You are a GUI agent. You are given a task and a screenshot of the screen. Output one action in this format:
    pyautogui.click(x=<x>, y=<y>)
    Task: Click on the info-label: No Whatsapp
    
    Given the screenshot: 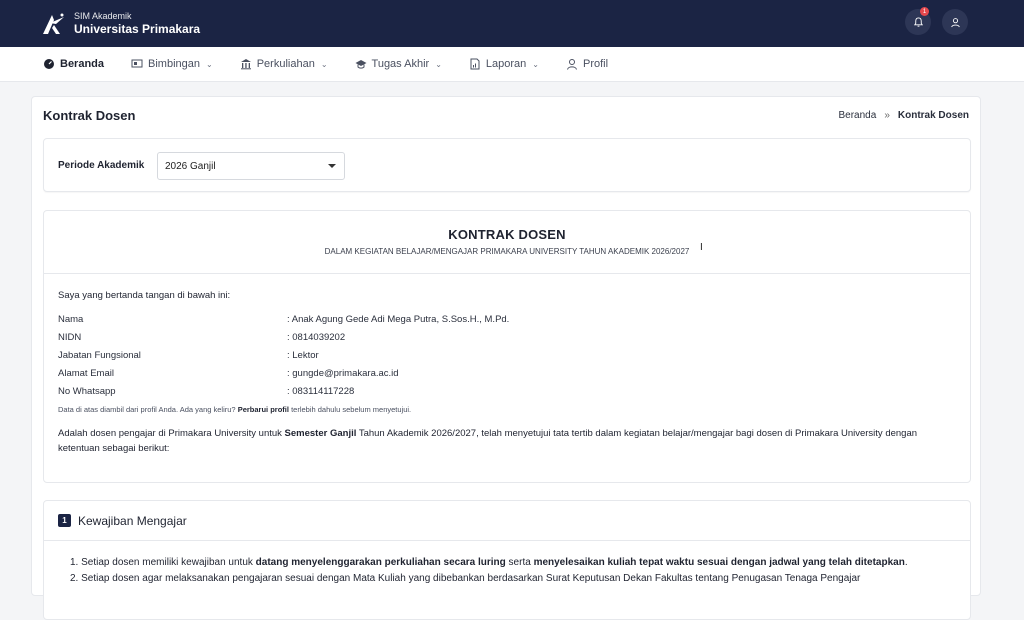 What is the action you would take?
    pyautogui.click(x=87, y=391)
    